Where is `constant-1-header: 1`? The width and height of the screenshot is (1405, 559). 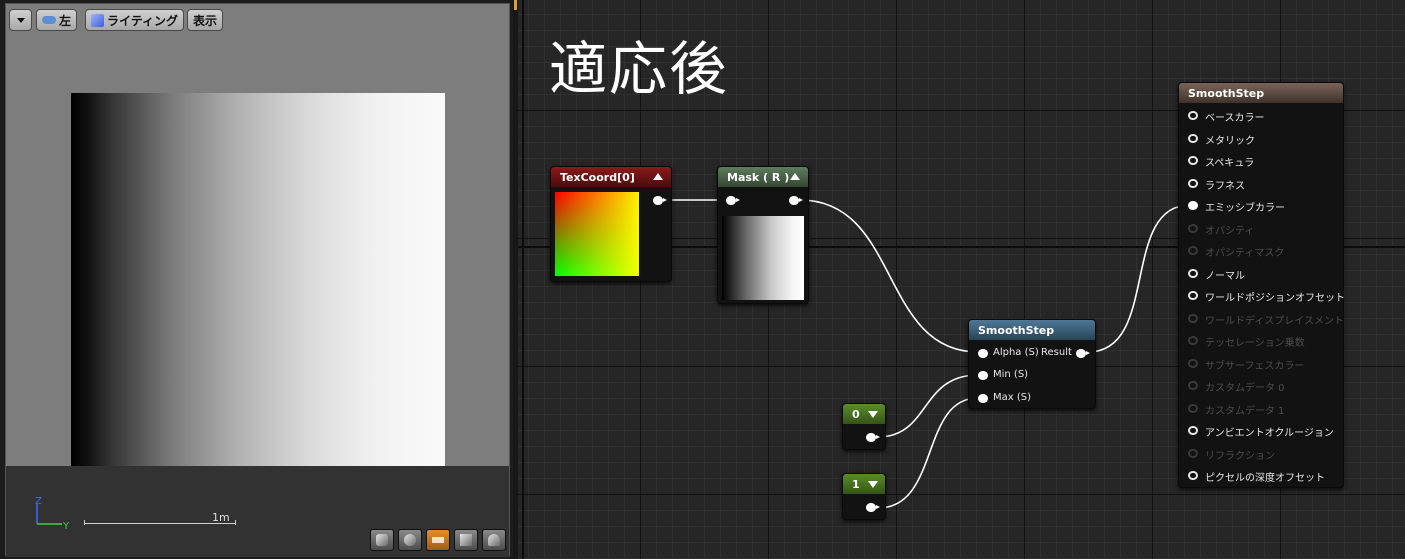 constant-1-header: 1 is located at coordinates (864, 484).